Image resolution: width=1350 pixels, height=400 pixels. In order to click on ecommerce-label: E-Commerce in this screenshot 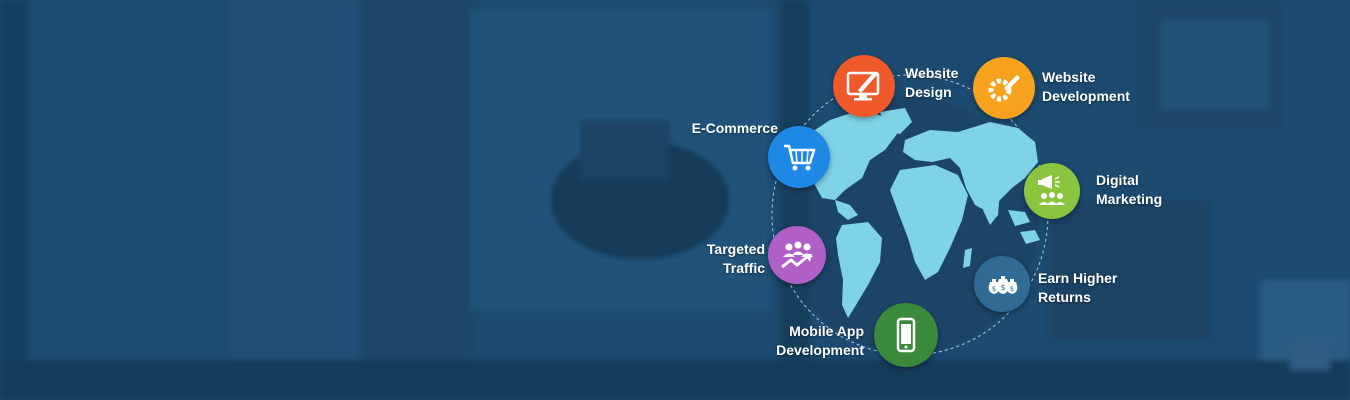, I will do `click(734, 128)`.